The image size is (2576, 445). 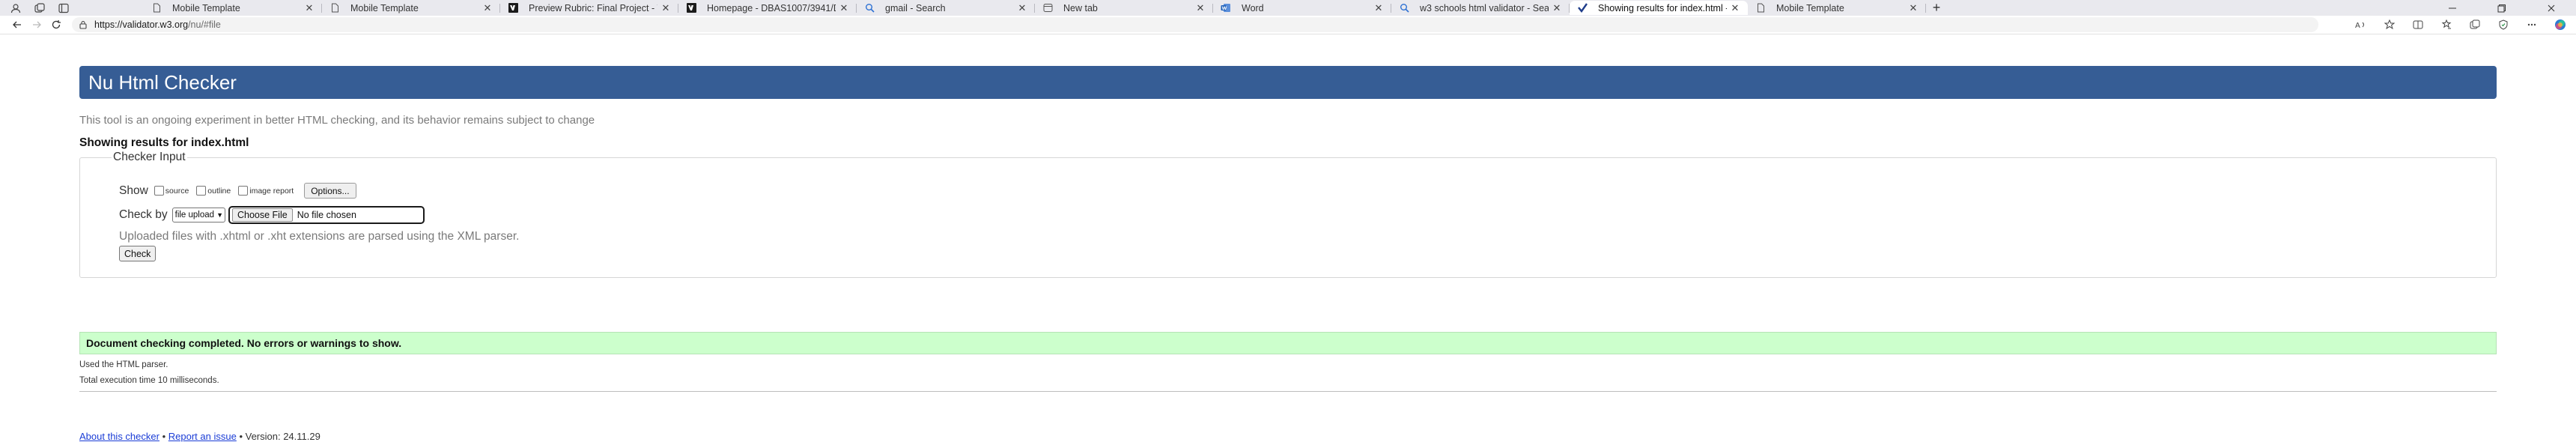 I want to click on favorite-star-icon, so click(x=2389, y=25).